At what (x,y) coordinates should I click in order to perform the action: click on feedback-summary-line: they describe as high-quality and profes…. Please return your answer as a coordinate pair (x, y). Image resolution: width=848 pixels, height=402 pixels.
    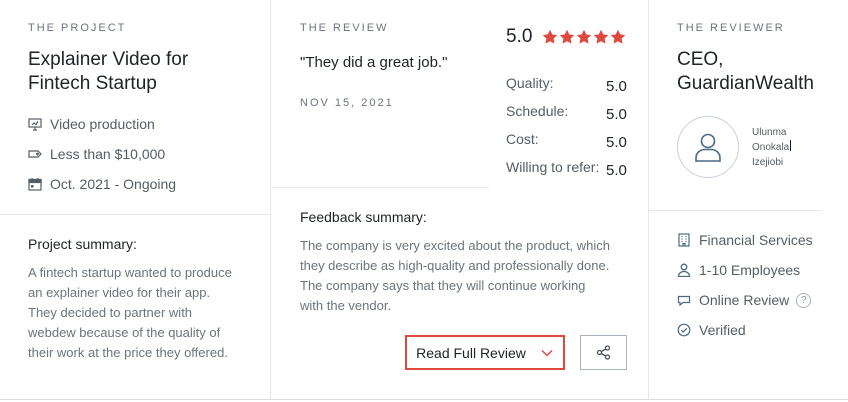
    Looking at the image, I should click on (455, 265).